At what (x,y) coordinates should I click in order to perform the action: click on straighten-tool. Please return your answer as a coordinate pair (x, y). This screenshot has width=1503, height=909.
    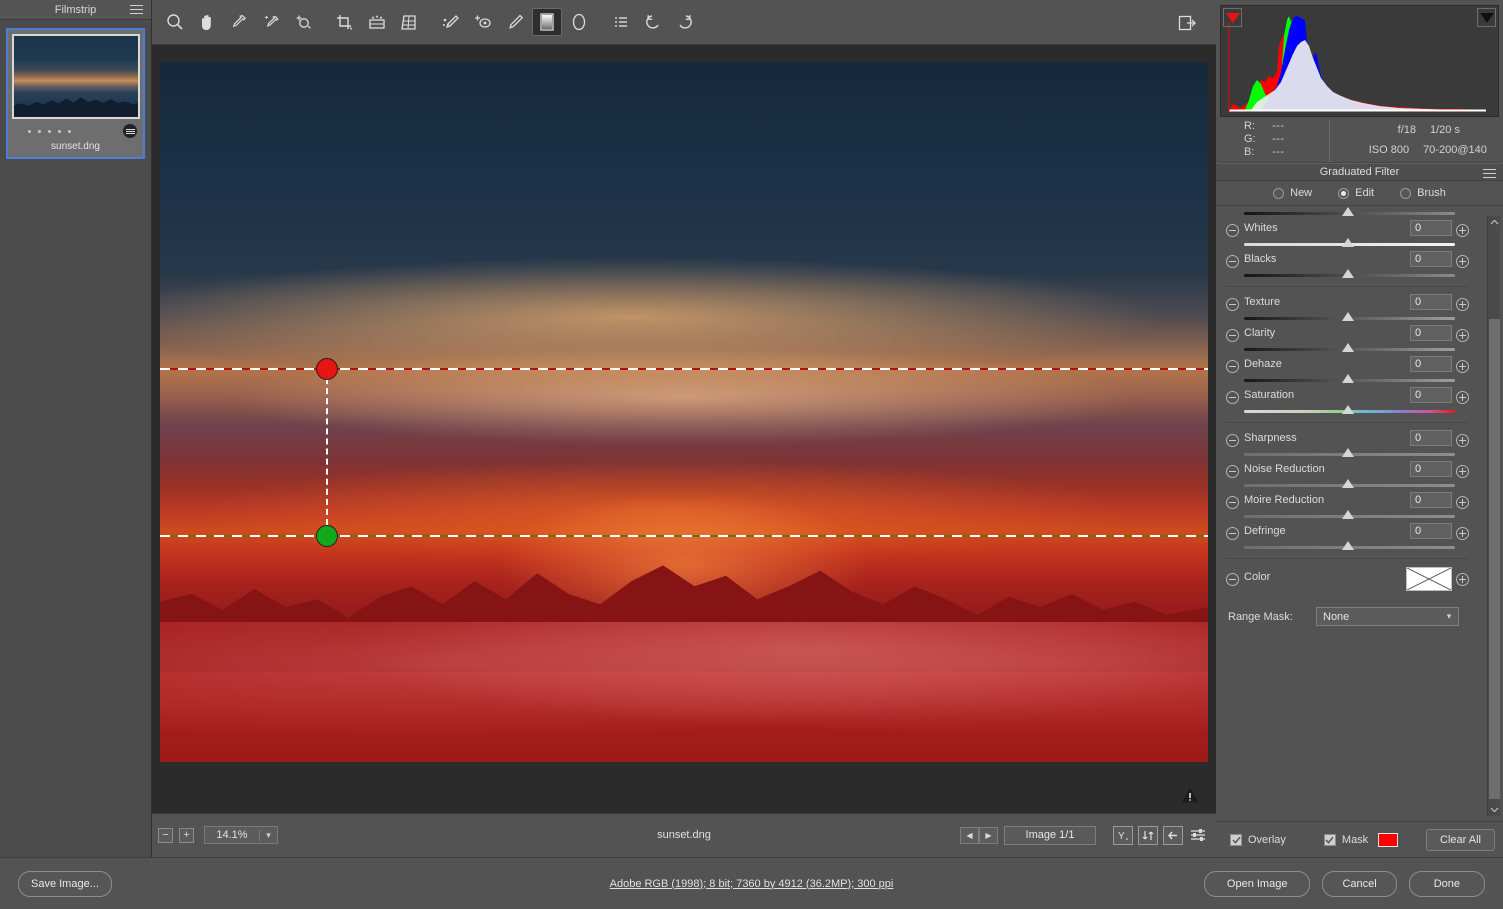
    Looking at the image, I should click on (377, 22).